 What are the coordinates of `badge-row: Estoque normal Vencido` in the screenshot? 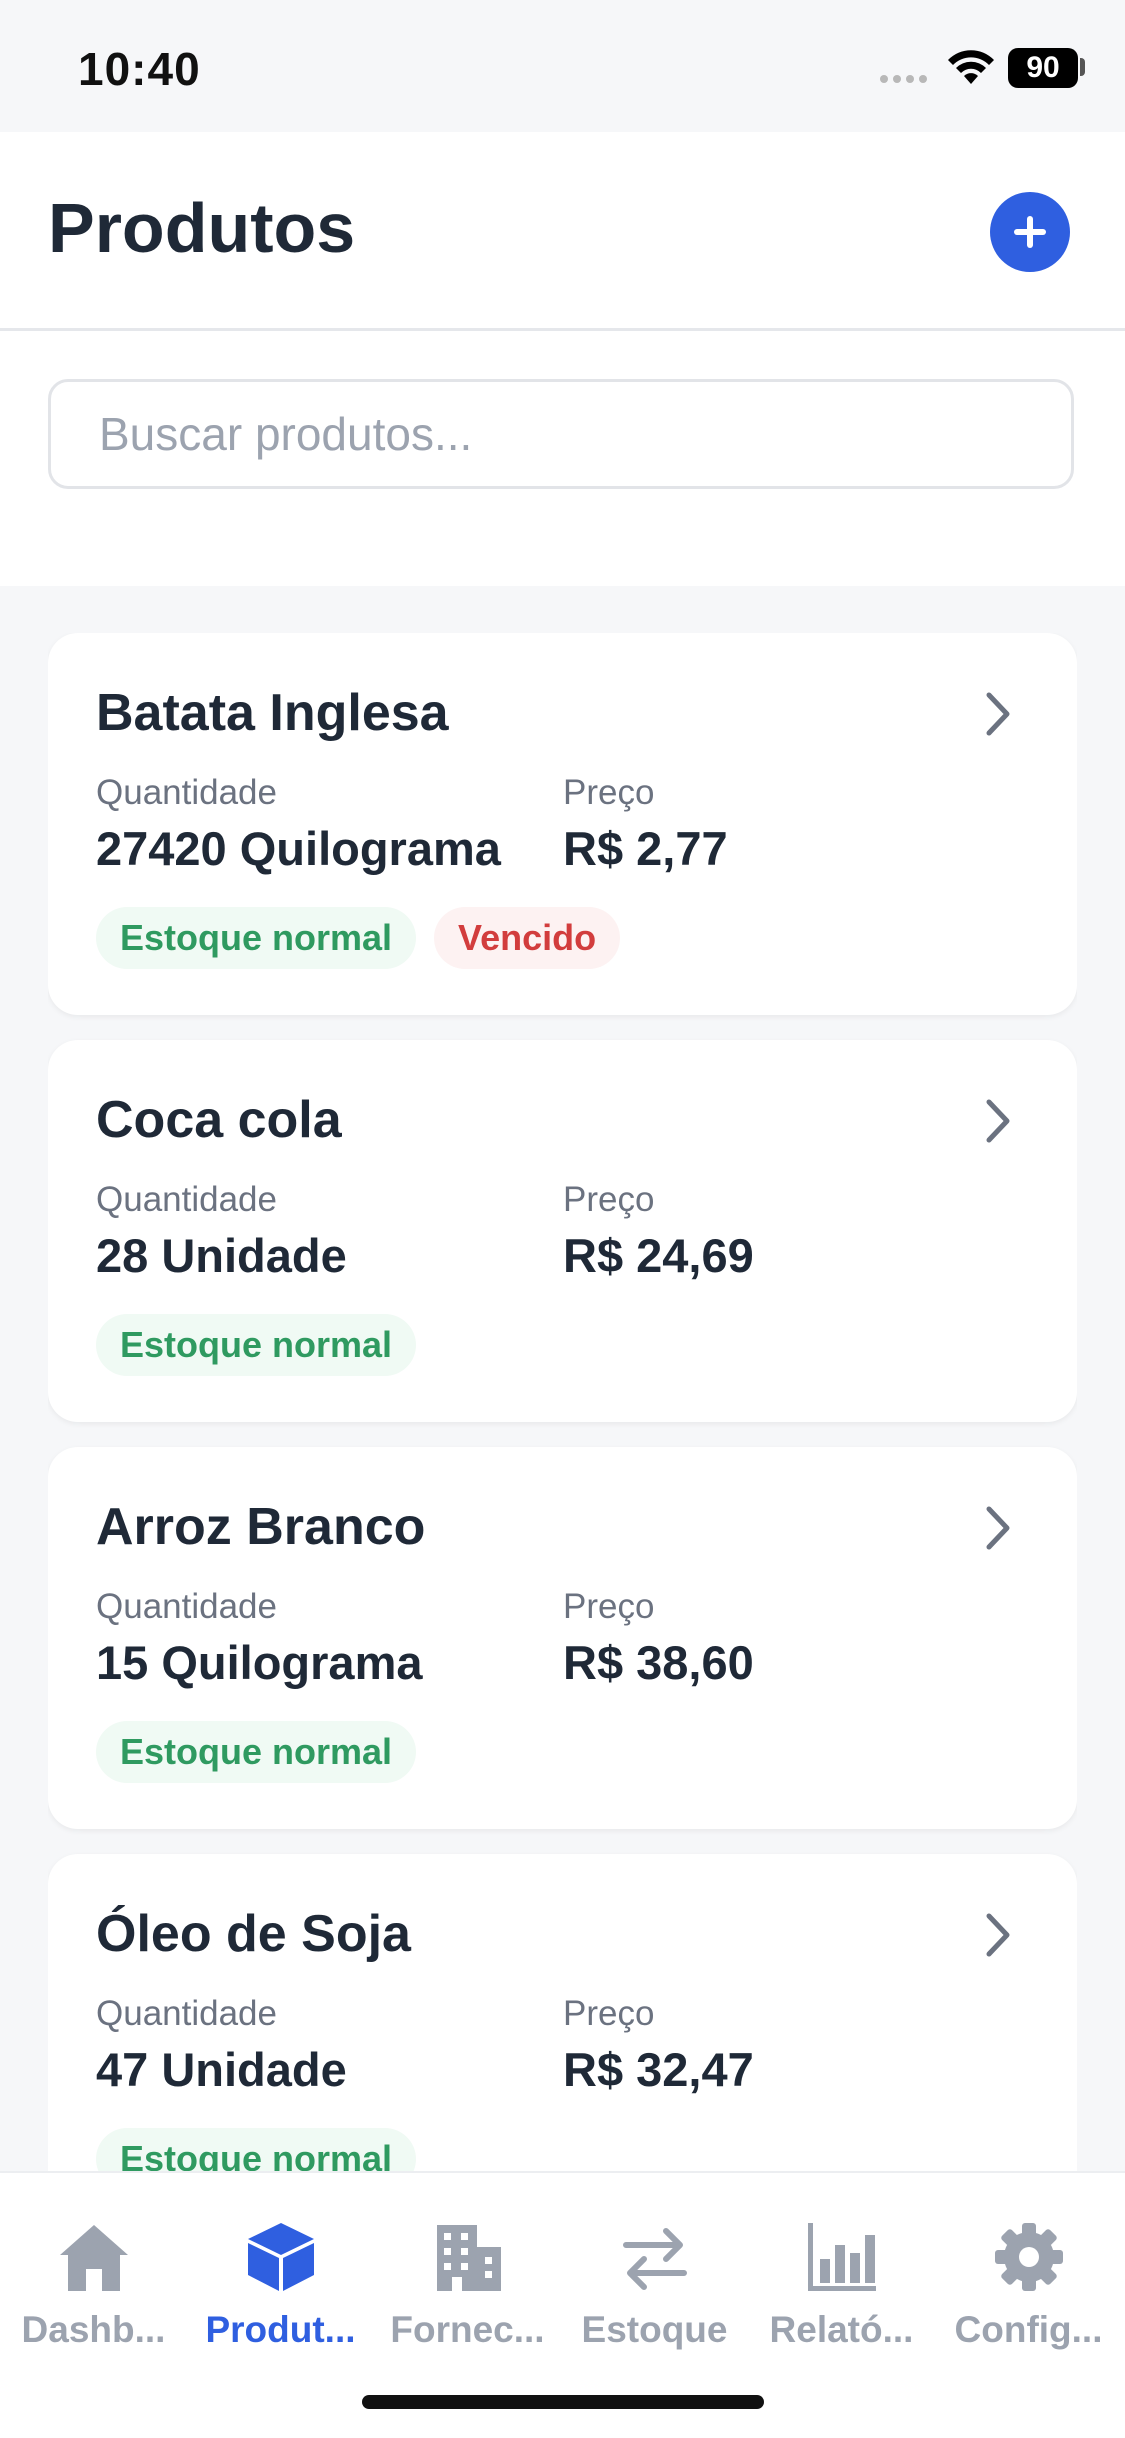 It's located at (358, 938).